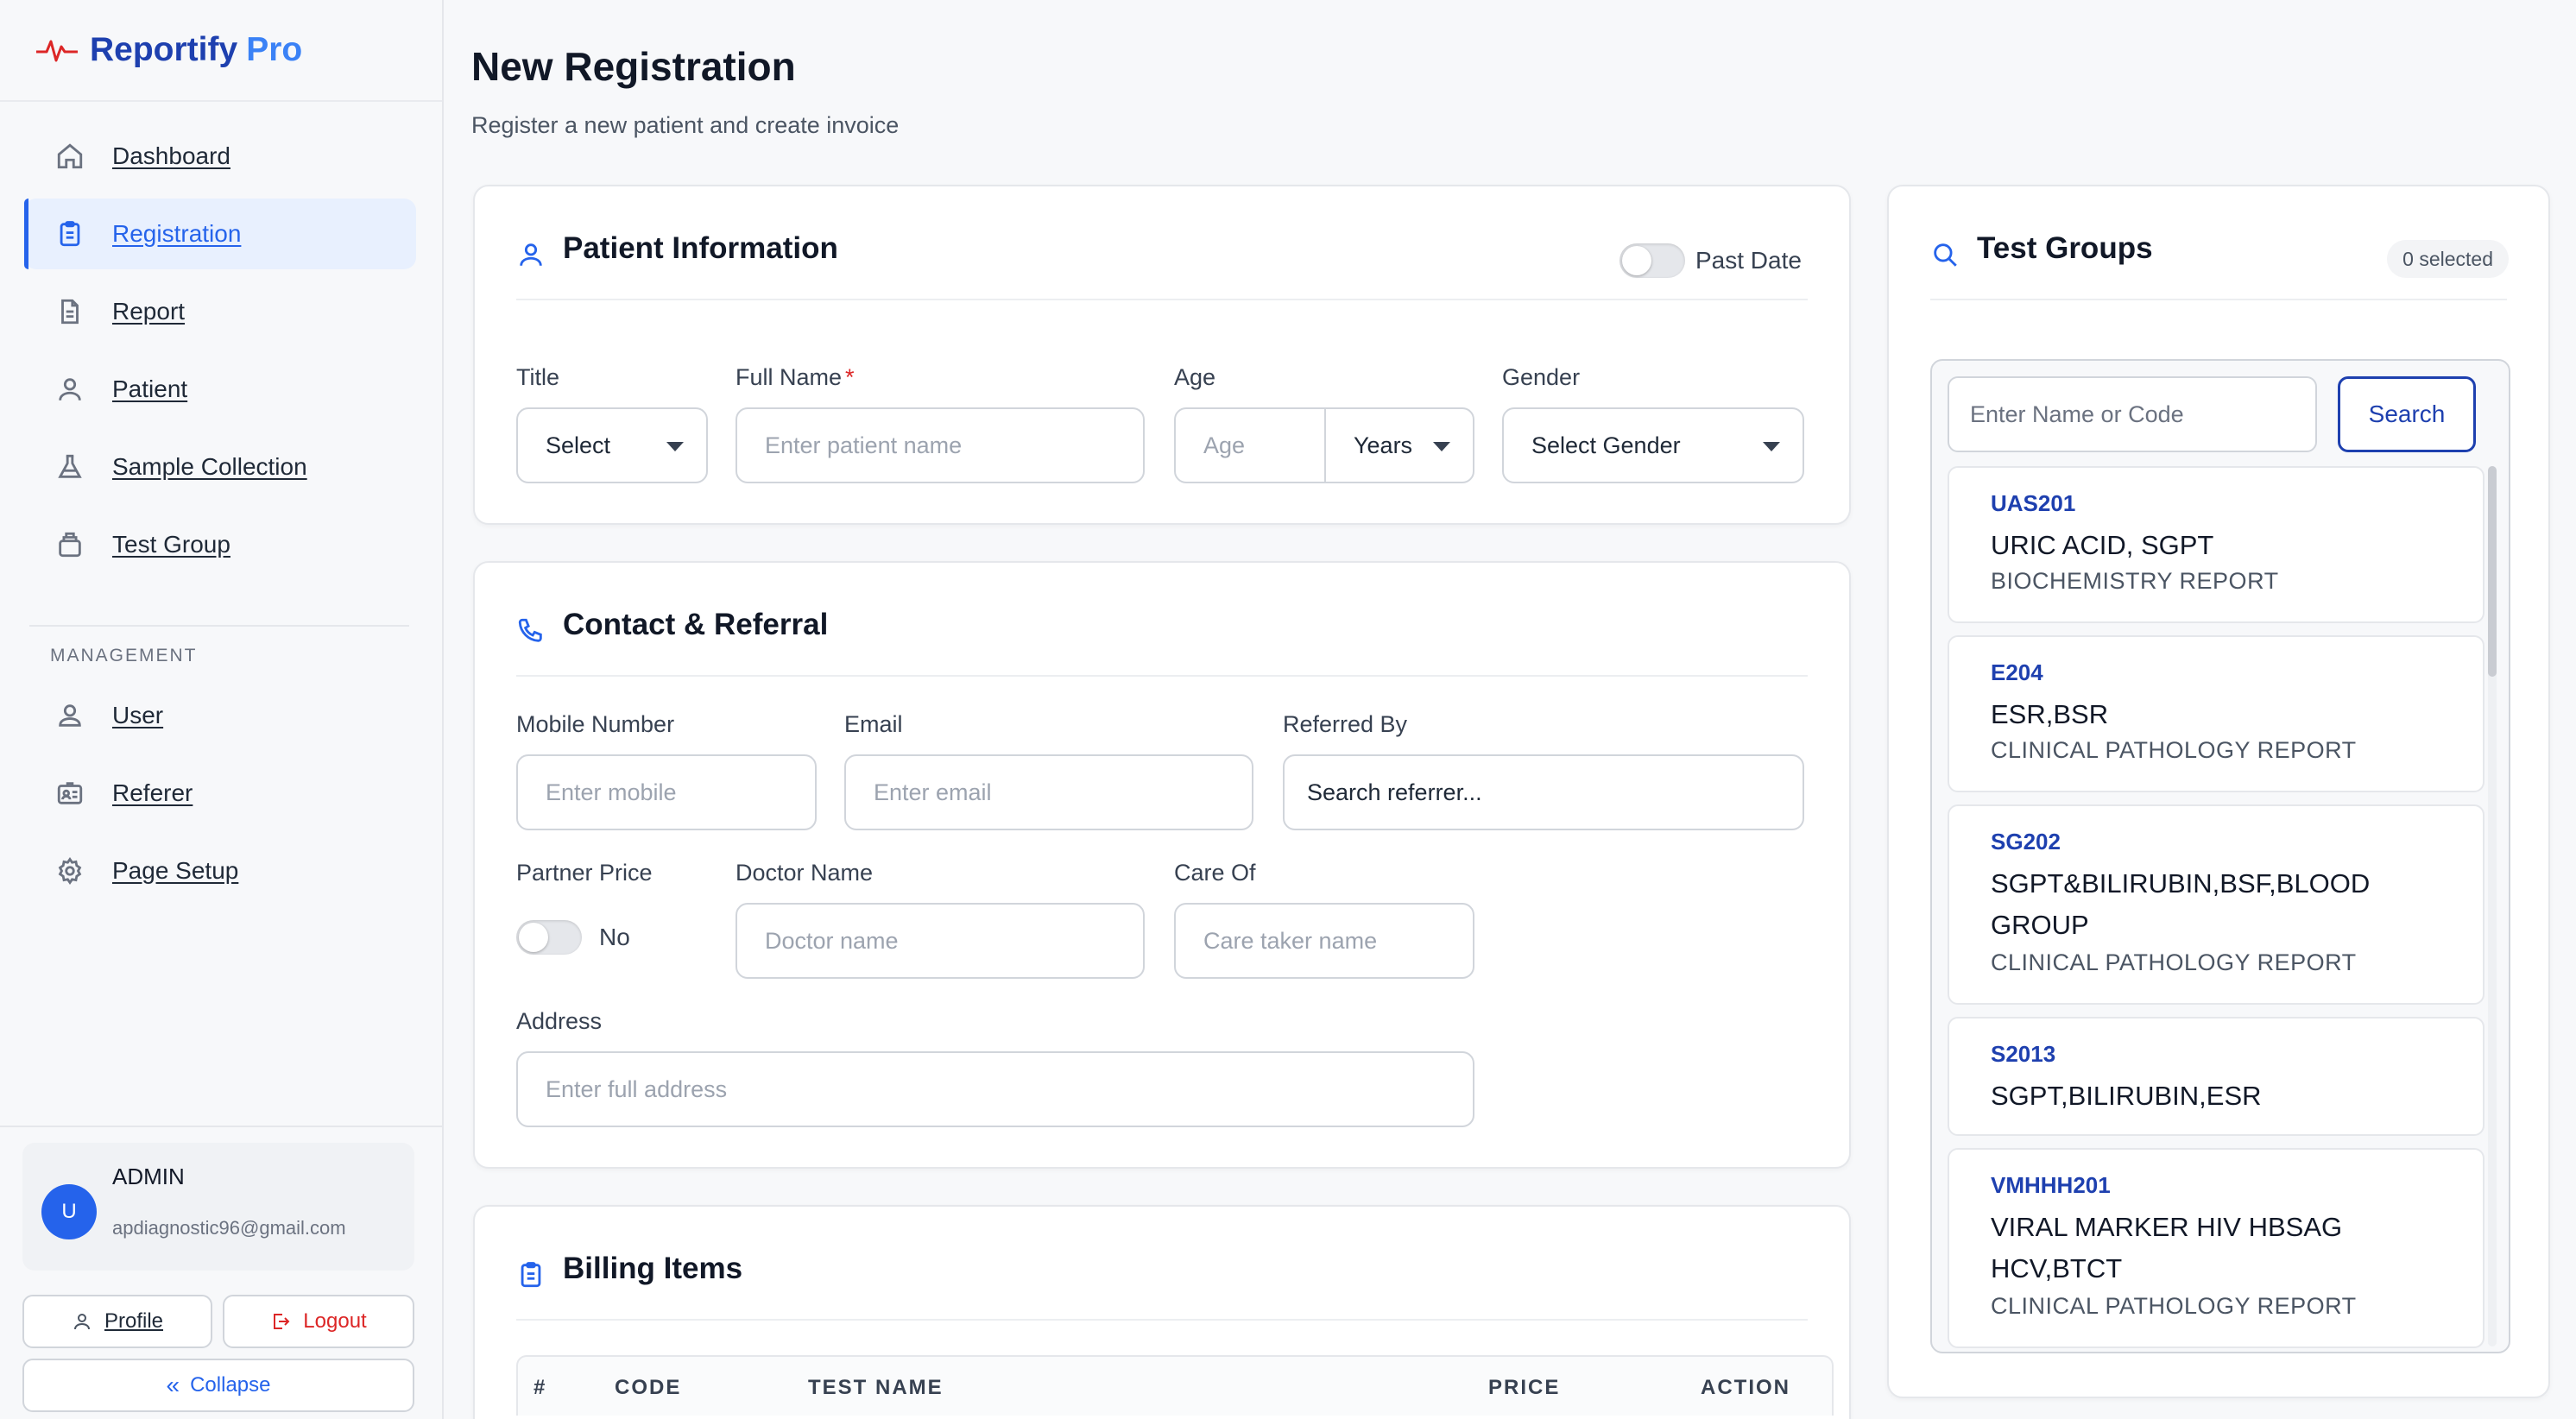 Image resolution: width=2576 pixels, height=1419 pixels. What do you see at coordinates (1652, 261) in the screenshot?
I see `past-date-toggle` at bounding box center [1652, 261].